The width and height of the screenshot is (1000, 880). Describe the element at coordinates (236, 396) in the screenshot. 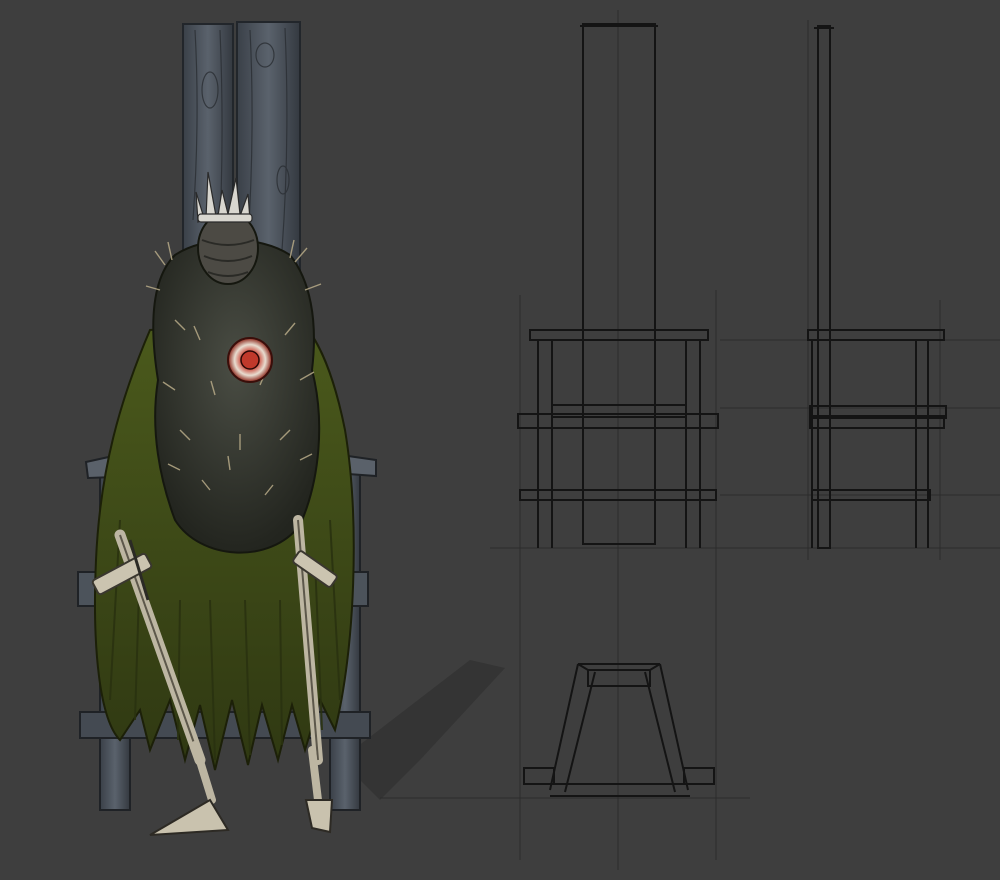

I see `fur-mantle-body` at that location.